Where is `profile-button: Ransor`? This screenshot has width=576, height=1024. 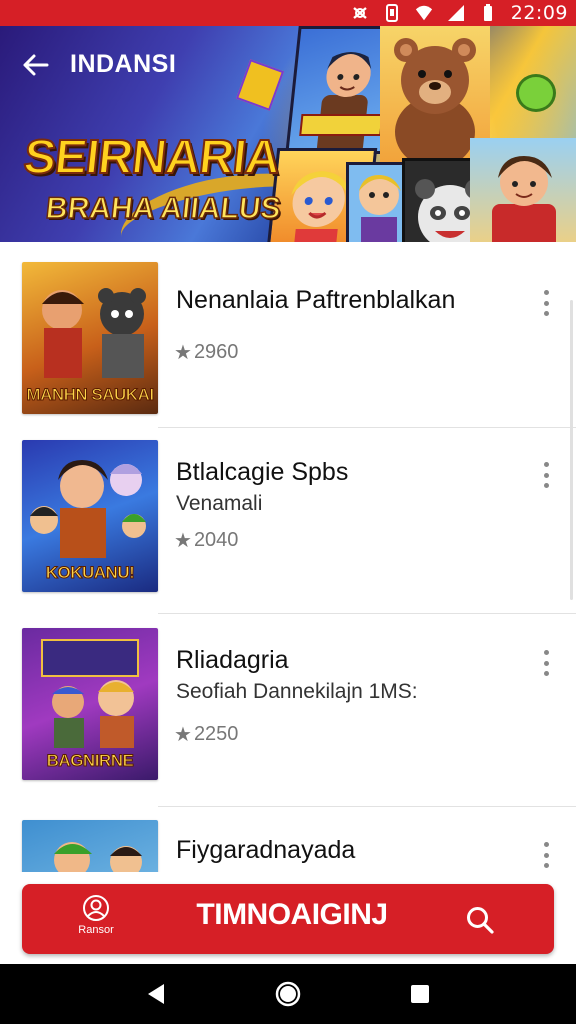 profile-button: Ransor is located at coordinates (96, 919).